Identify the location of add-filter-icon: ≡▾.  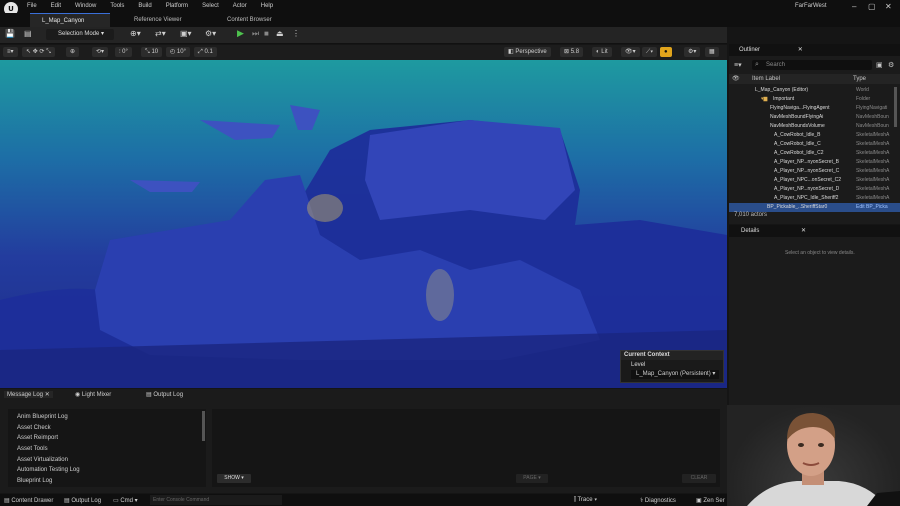
(738, 65).